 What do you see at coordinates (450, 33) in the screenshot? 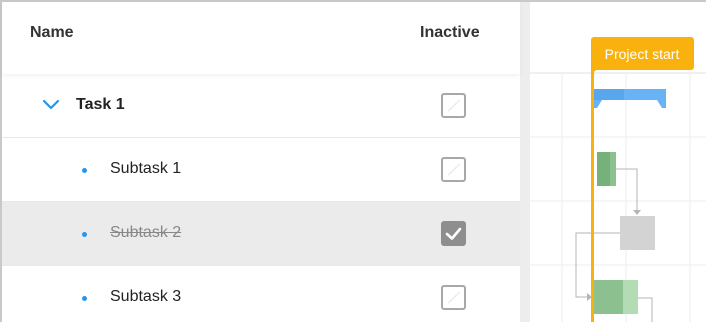
I see `column-header-inactive: Inactive` at bounding box center [450, 33].